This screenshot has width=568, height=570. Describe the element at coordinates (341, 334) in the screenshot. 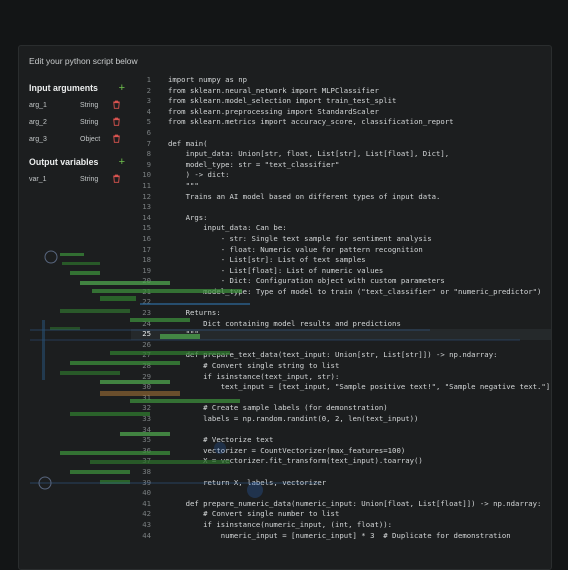

I see `code-line: 25 """` at that location.